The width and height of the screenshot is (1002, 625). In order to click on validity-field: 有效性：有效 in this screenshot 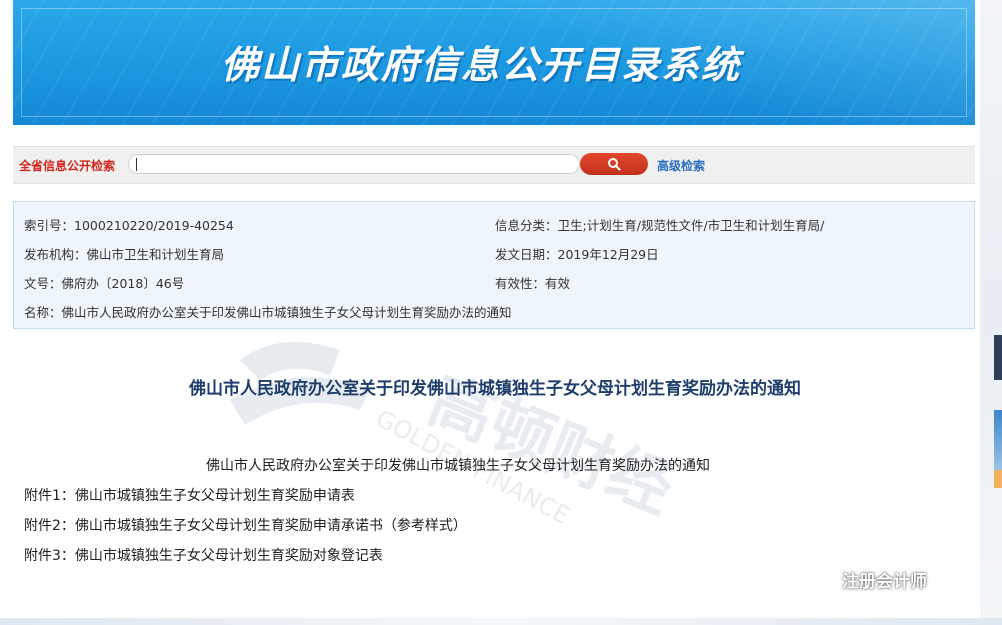, I will do `click(532, 282)`.